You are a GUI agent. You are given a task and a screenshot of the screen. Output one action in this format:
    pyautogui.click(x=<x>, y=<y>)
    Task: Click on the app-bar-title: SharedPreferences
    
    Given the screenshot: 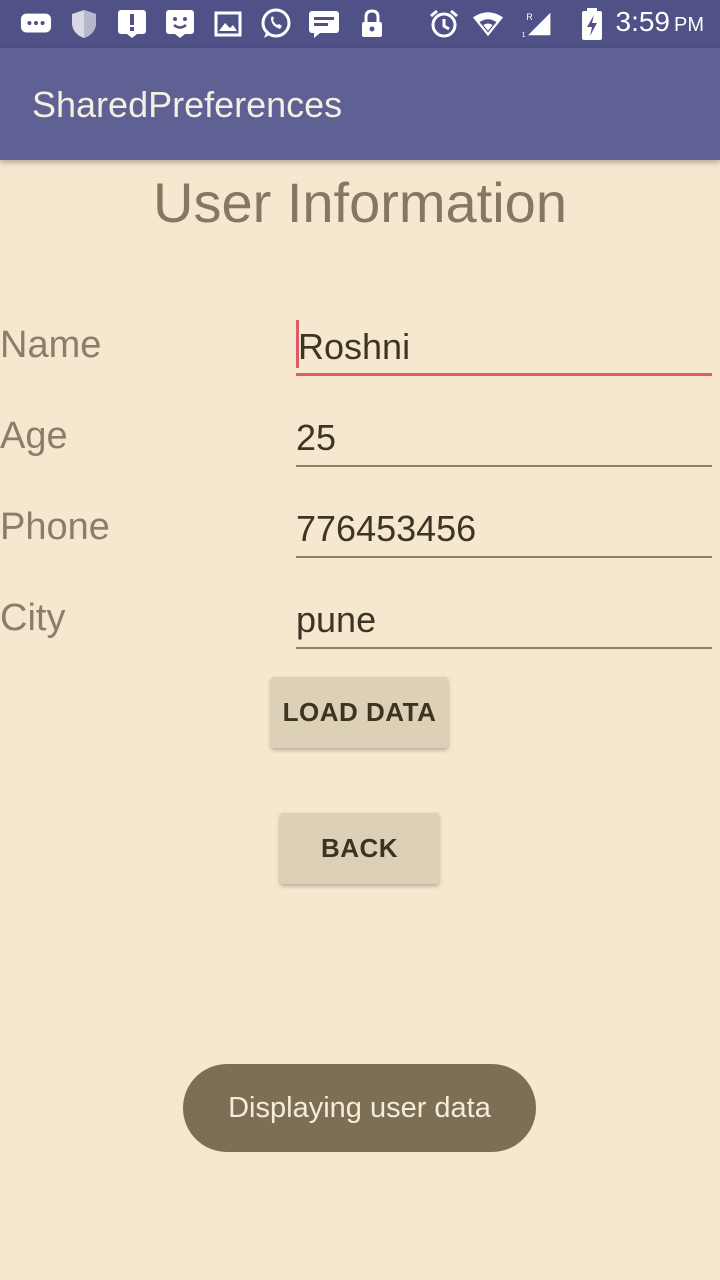 What is the action you would take?
    pyautogui.click(x=187, y=104)
    